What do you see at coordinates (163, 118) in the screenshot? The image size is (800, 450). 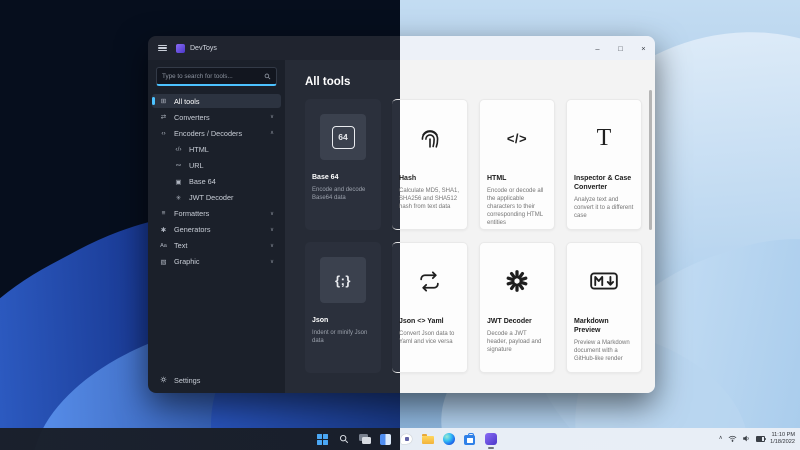 I see `converters-icon: ⇄` at bounding box center [163, 118].